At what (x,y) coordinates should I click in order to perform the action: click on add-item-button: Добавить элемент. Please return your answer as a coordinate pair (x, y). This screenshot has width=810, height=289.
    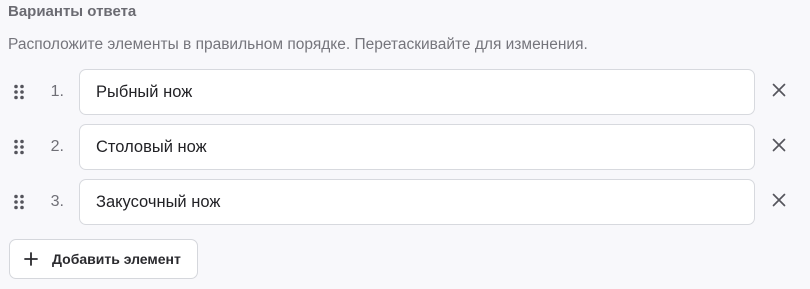
    Looking at the image, I should click on (103, 259).